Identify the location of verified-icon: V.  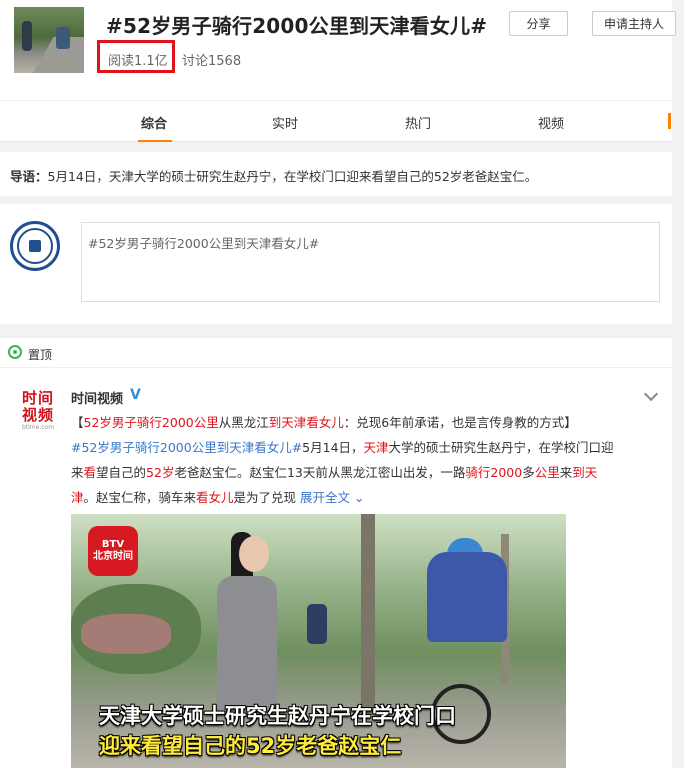
(135, 395).